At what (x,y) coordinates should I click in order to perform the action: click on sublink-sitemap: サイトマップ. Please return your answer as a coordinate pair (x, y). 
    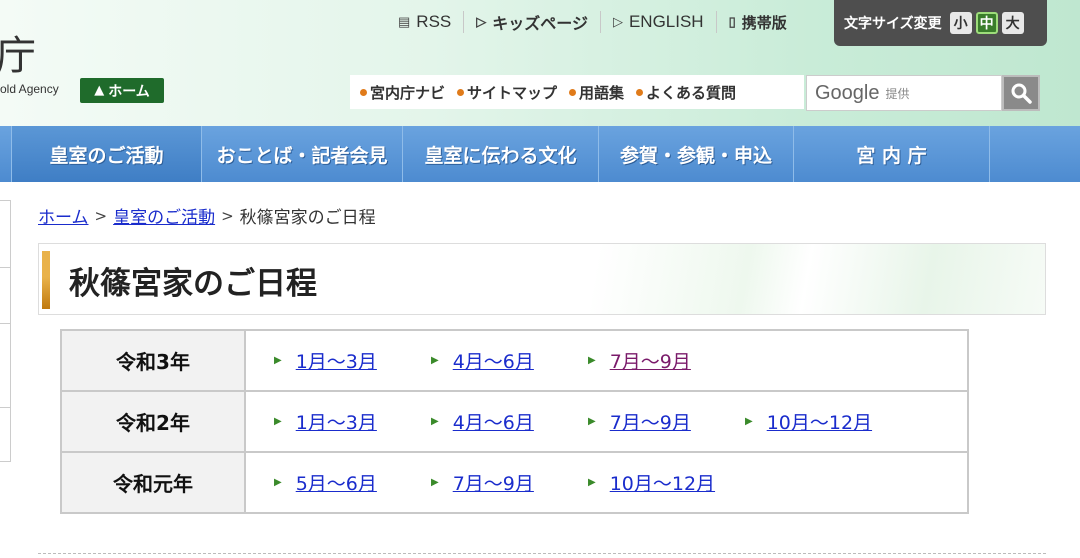
    Looking at the image, I should click on (511, 92).